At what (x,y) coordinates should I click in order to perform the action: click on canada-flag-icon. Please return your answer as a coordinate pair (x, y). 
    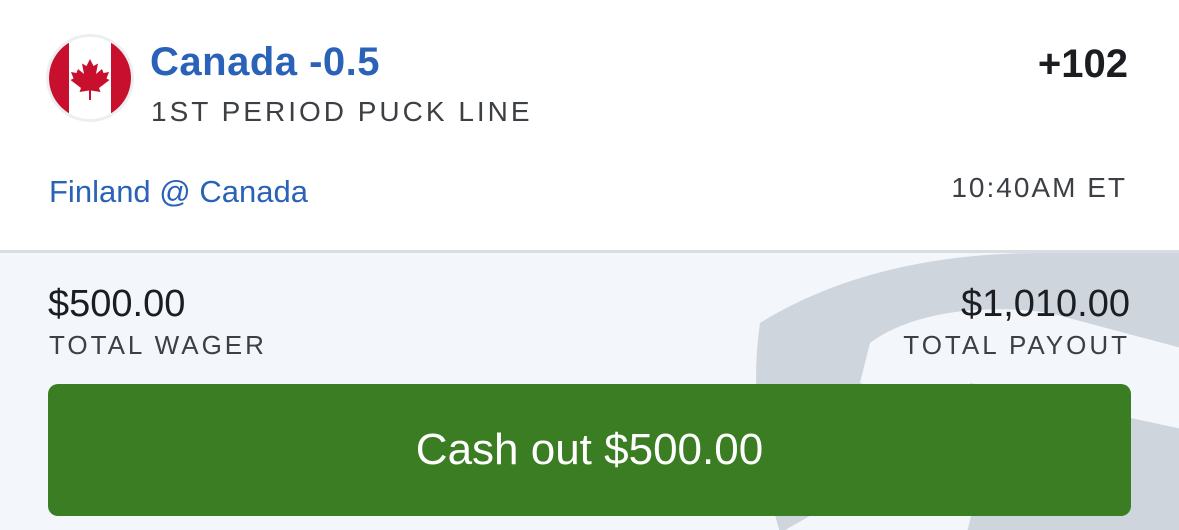
    Looking at the image, I should click on (90, 78).